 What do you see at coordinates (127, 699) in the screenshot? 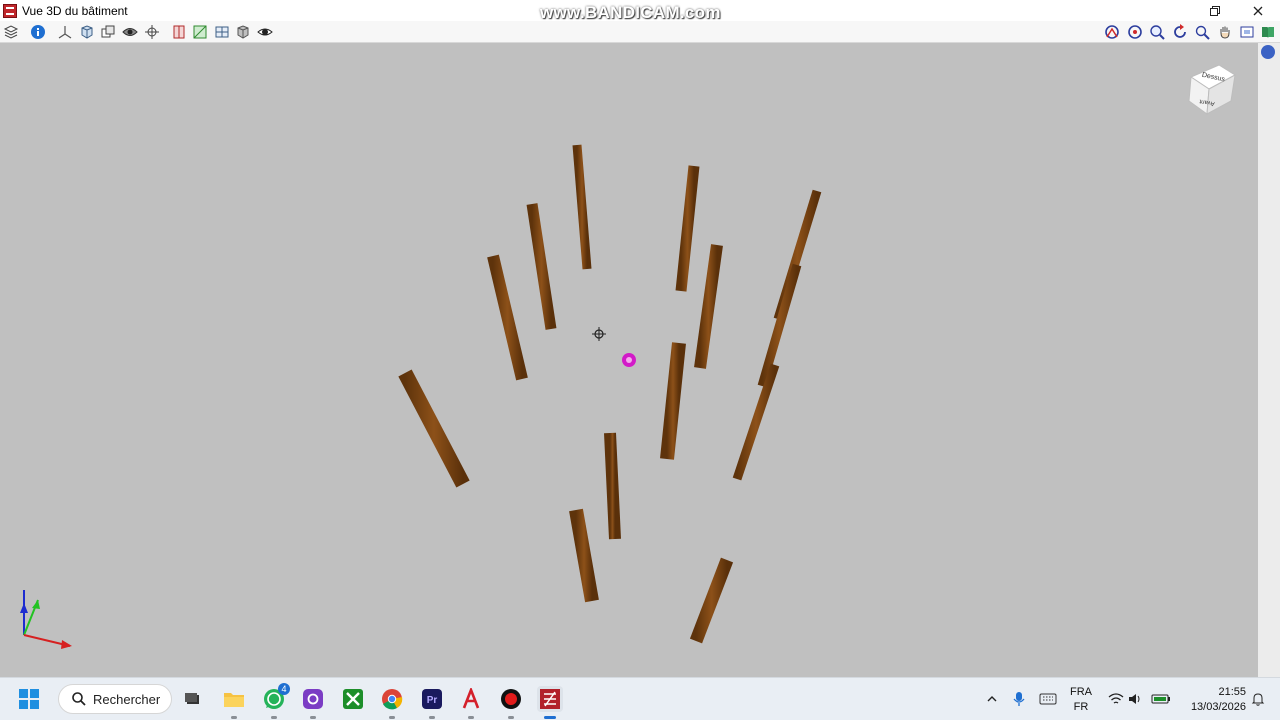
I see `search-label: Rechercher` at bounding box center [127, 699].